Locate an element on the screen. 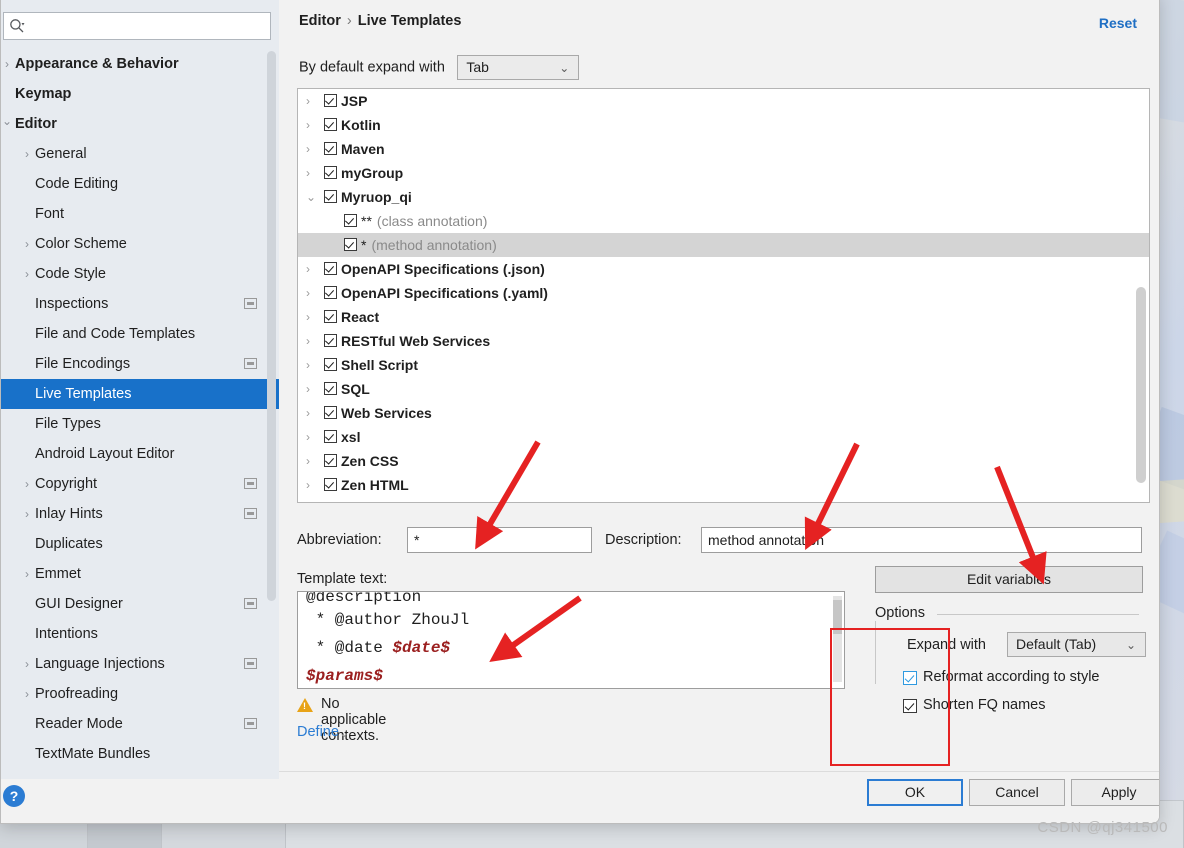 The height and width of the screenshot is (848, 1184). sidebar-item-language-injections: › Language Injections is located at coordinates (140, 664).